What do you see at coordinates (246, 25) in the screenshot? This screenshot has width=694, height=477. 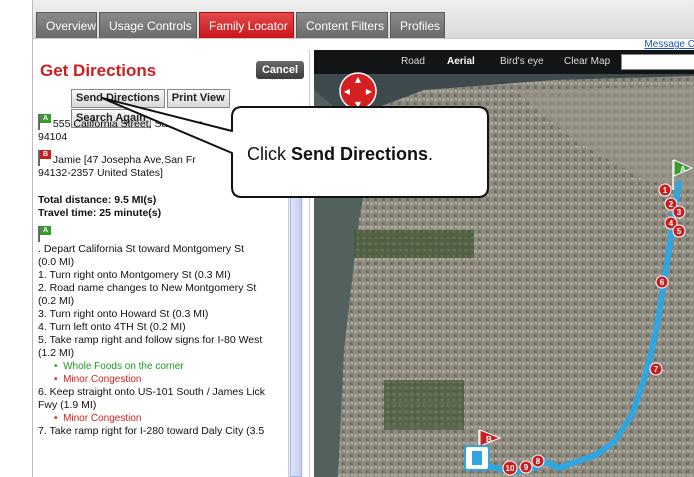 I see `tab-family-locator: Family Locator` at bounding box center [246, 25].